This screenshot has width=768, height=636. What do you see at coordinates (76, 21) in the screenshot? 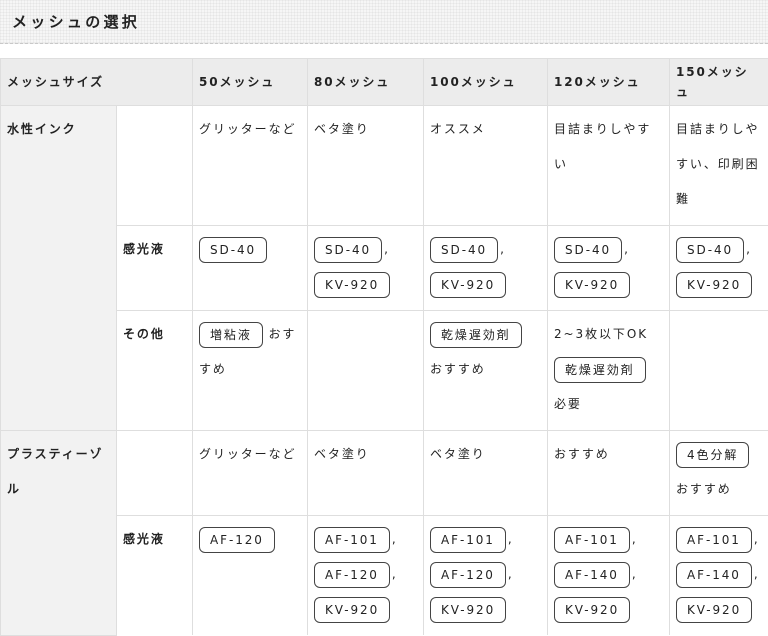
I see `section-title: メッシュの選択` at bounding box center [76, 21].